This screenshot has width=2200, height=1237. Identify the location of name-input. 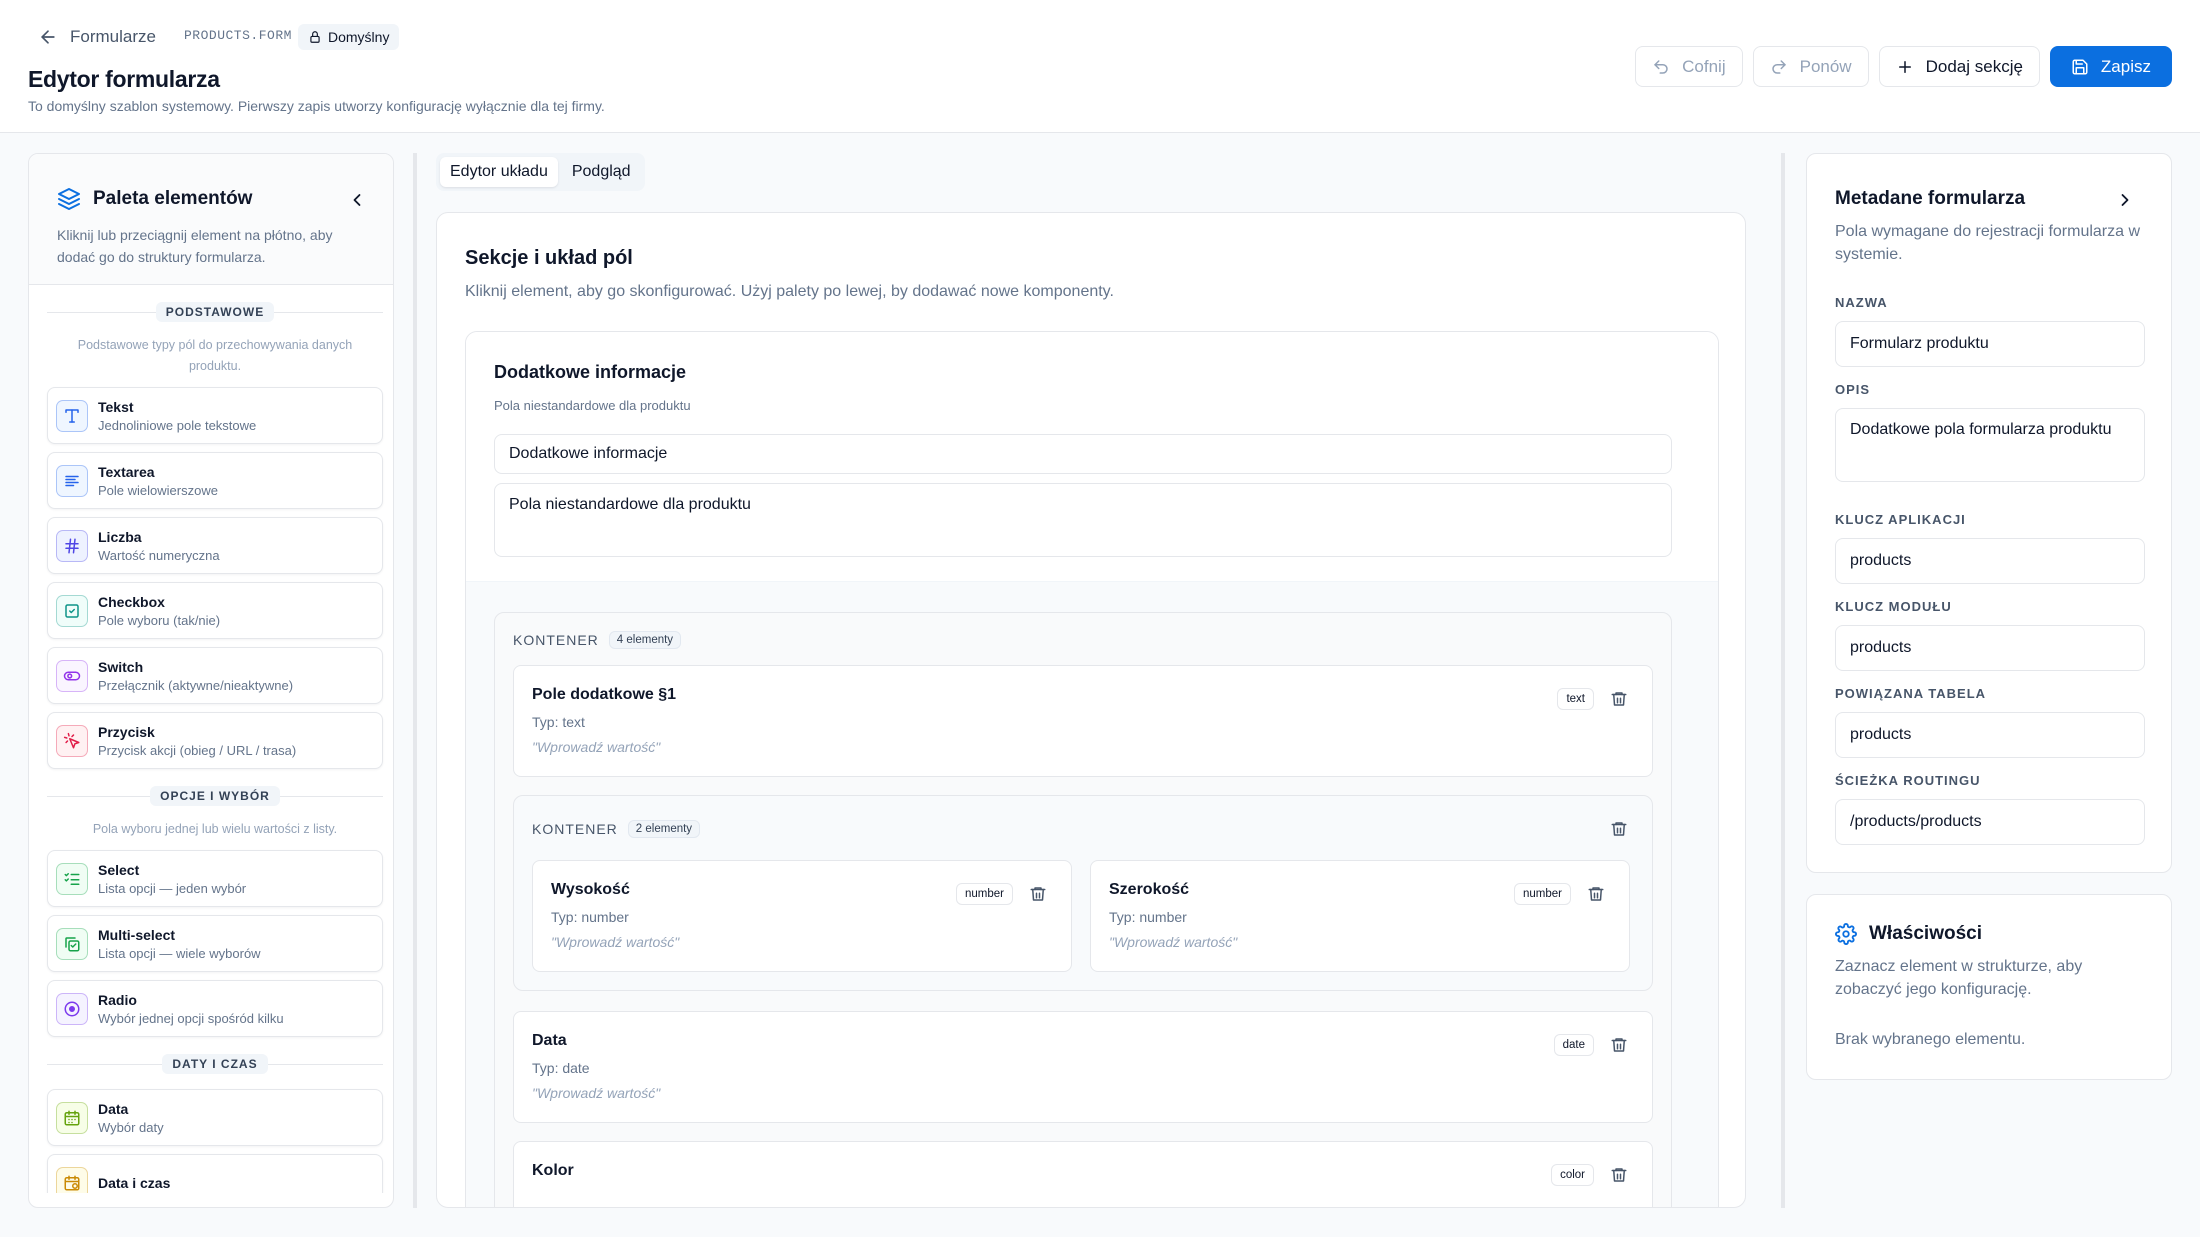
(1990, 344).